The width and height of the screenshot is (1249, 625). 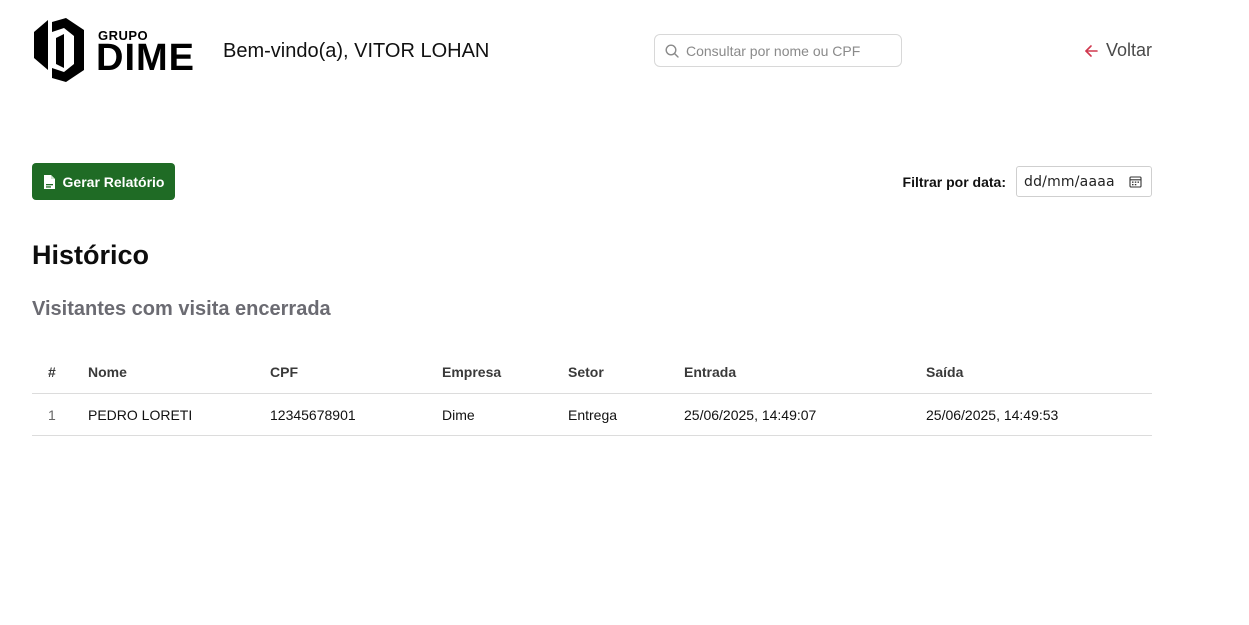 I want to click on grupo-dime-logo: GRUPO DIME, so click(x=116, y=51).